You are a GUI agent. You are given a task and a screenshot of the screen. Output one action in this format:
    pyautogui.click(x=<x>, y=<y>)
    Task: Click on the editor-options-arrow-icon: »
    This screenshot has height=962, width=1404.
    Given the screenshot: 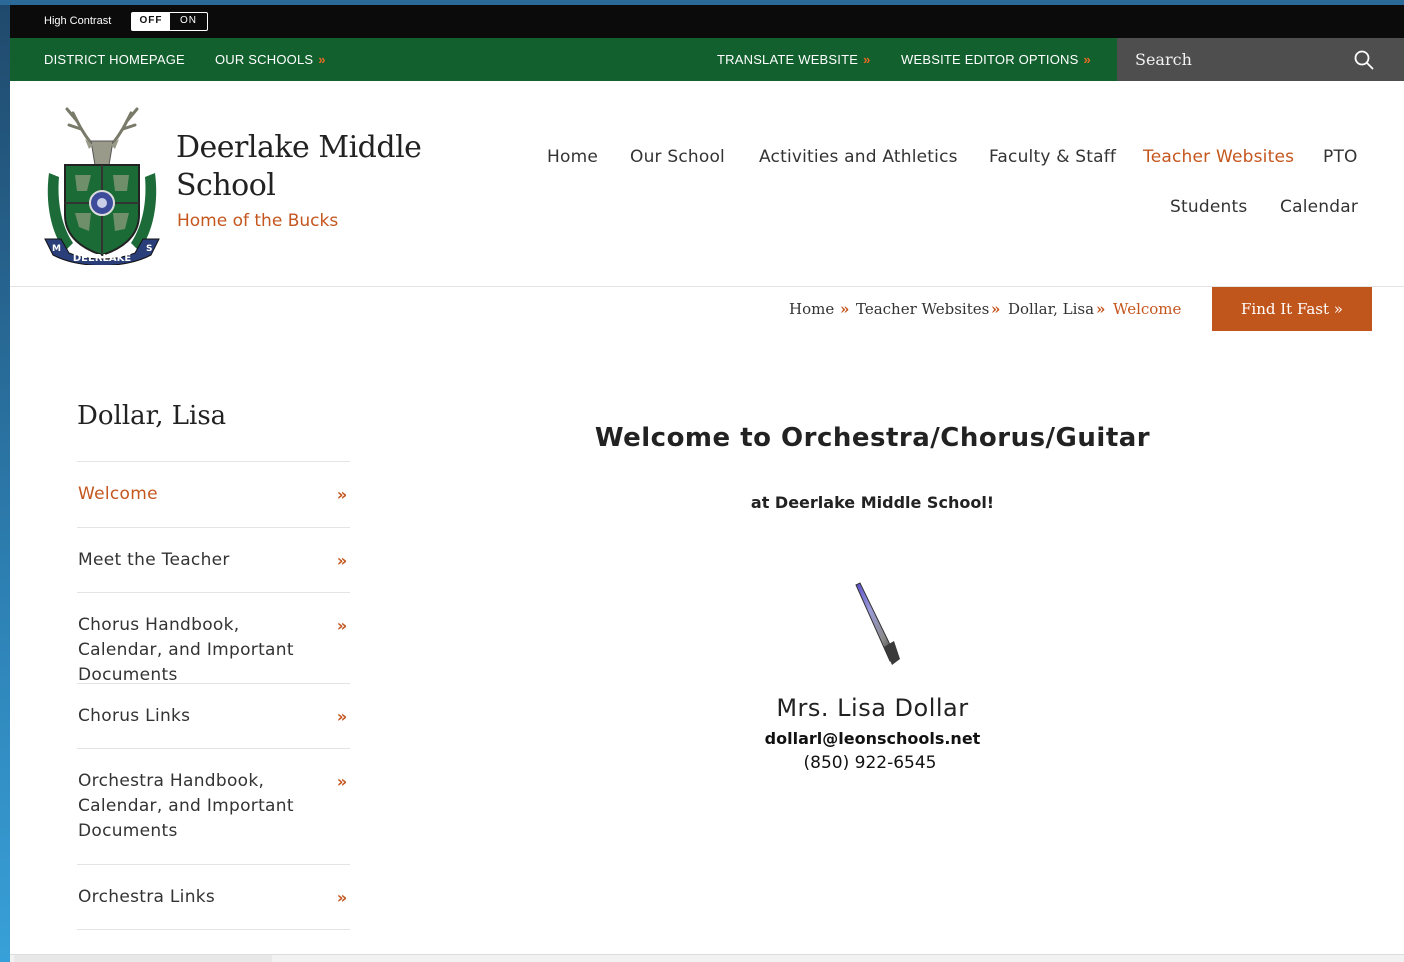 What is the action you would take?
    pyautogui.click(x=1087, y=59)
    